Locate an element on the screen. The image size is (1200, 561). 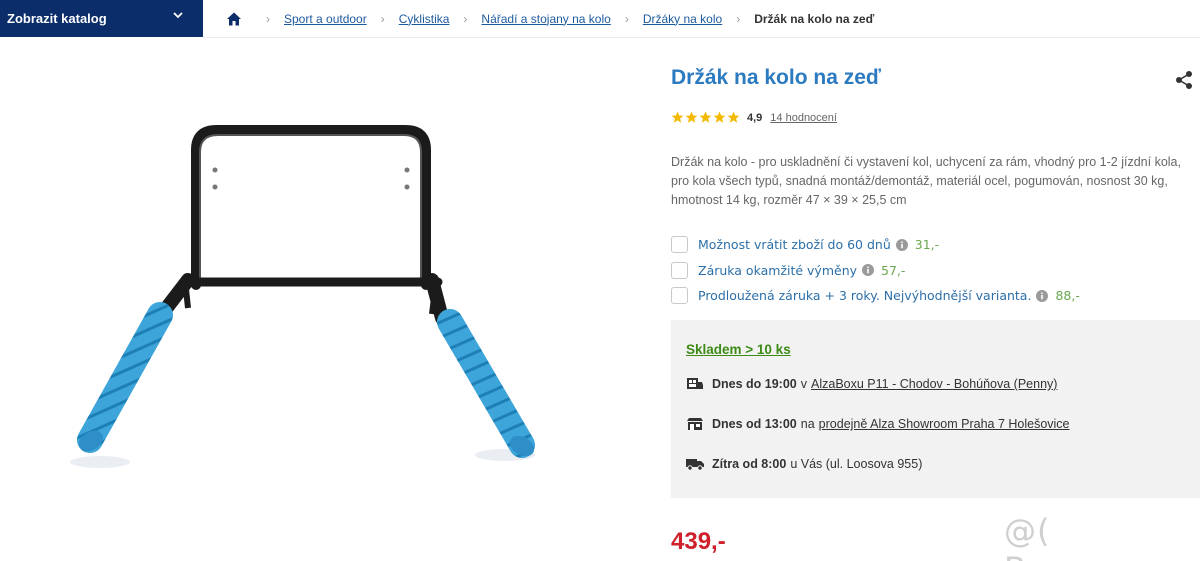
breadcrumb-drzaky: Držáky na kolo is located at coordinates (682, 19).